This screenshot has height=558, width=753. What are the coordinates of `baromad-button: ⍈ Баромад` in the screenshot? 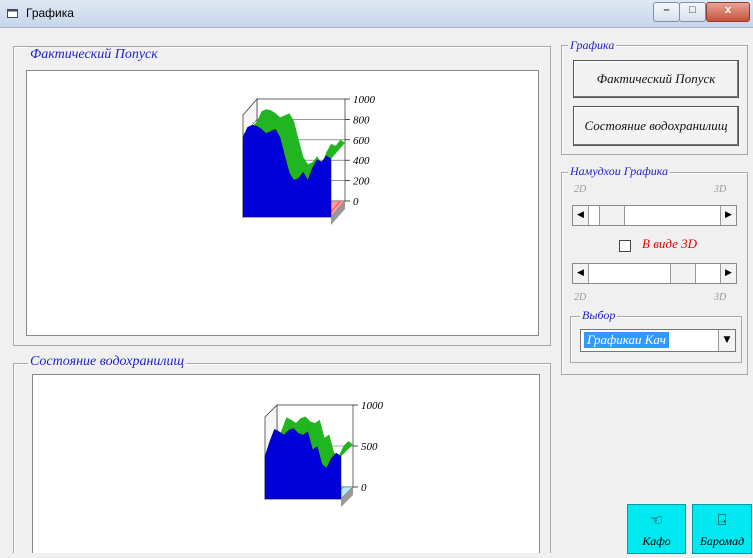 It's located at (722, 529).